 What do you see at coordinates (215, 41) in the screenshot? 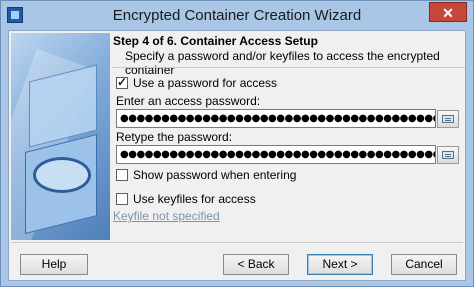
I see `step-title: Step 4 of 6. Container Access Setup` at bounding box center [215, 41].